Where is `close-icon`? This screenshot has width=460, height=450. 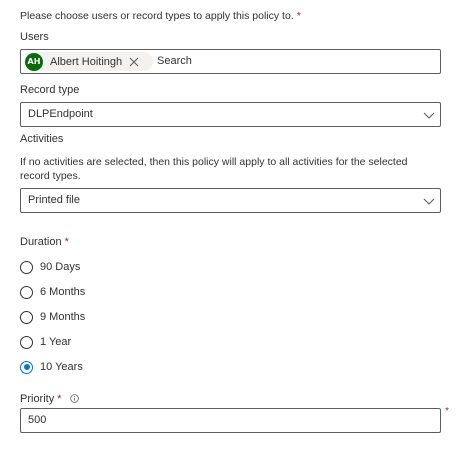
close-icon is located at coordinates (134, 62).